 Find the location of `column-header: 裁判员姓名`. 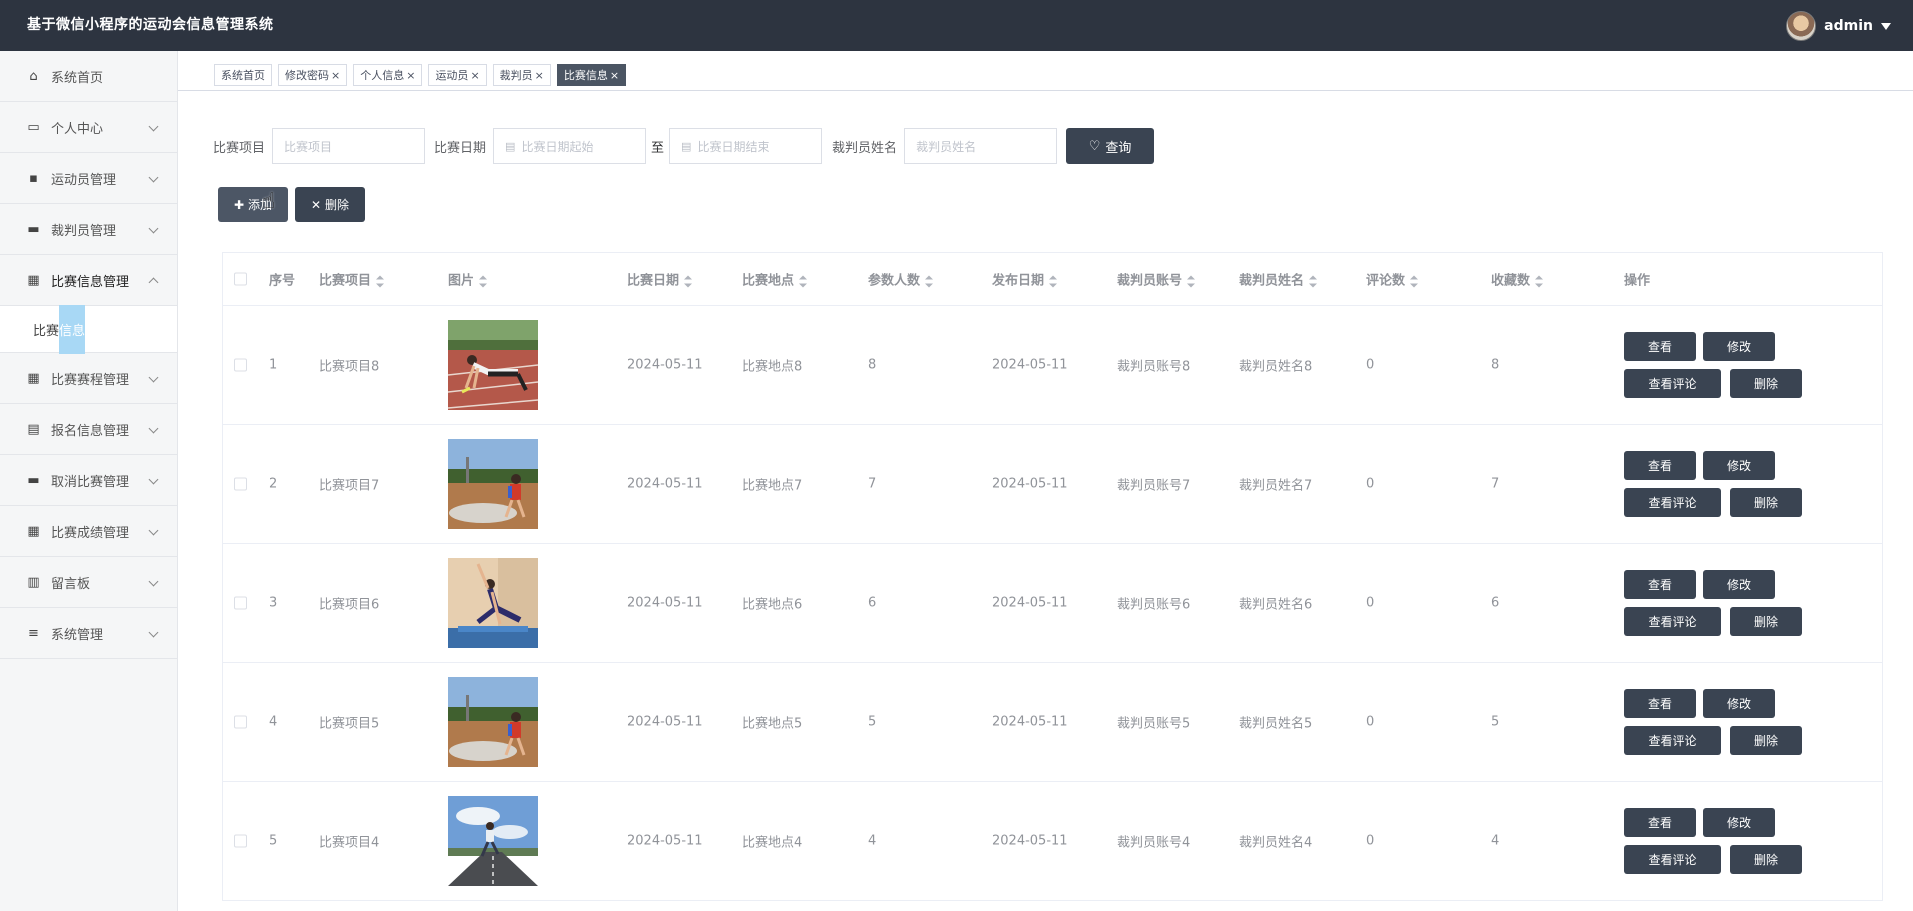

column-header: 裁判员姓名 is located at coordinates (1278, 279).